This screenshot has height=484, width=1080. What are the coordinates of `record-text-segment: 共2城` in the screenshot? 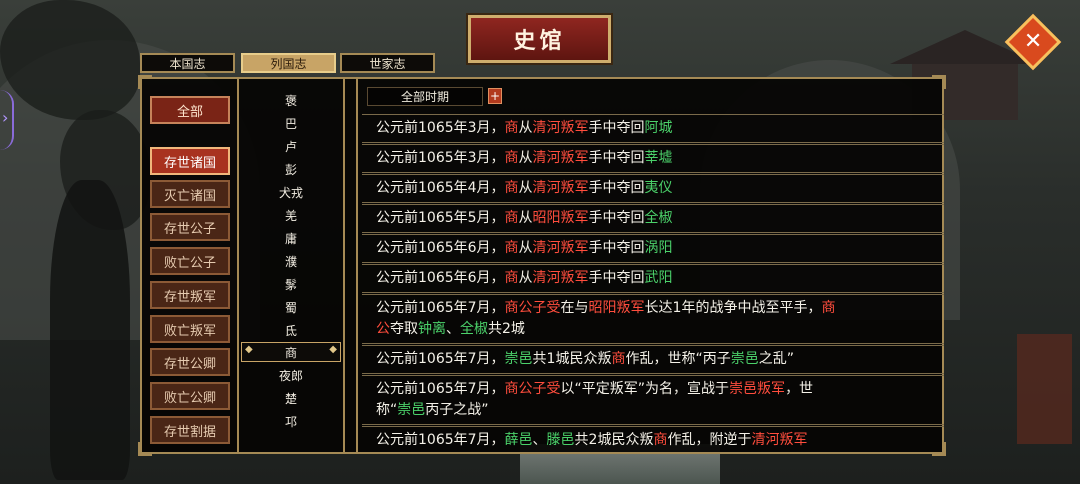 It's located at (506, 329).